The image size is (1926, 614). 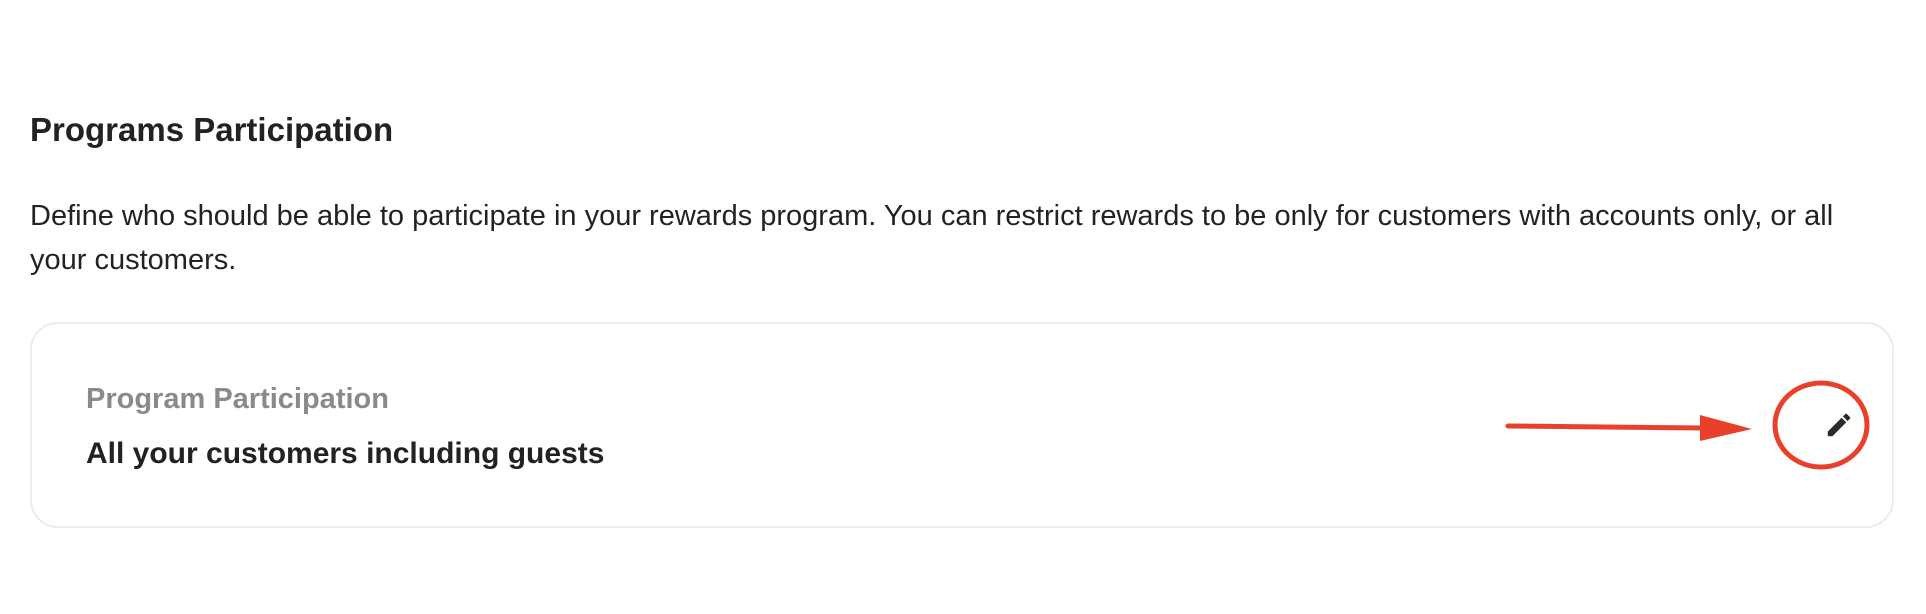 I want to click on edit-button, so click(x=1839, y=425).